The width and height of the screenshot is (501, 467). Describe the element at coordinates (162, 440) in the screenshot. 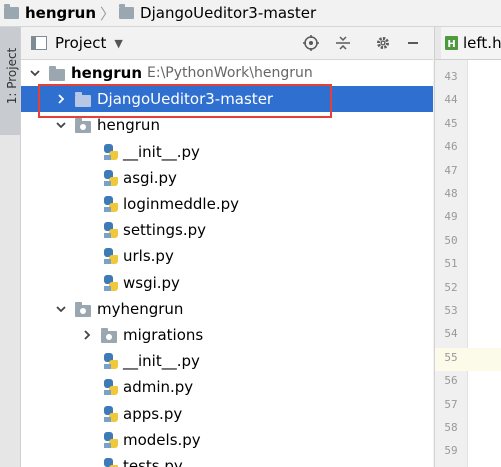

I see `tree-node-label: models.py` at that location.